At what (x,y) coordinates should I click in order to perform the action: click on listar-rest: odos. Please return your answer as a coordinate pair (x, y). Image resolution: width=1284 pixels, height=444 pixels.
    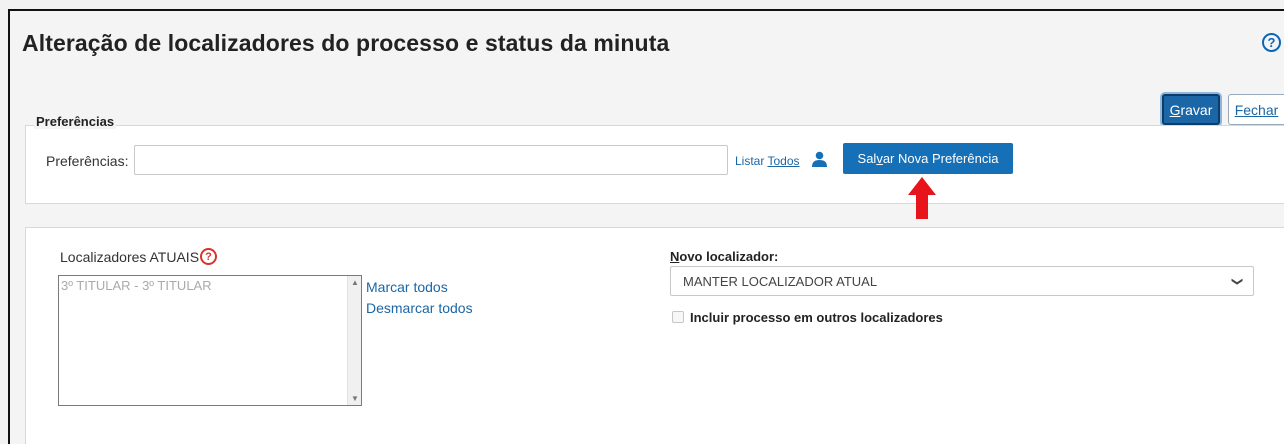
    Looking at the image, I should click on (786, 161).